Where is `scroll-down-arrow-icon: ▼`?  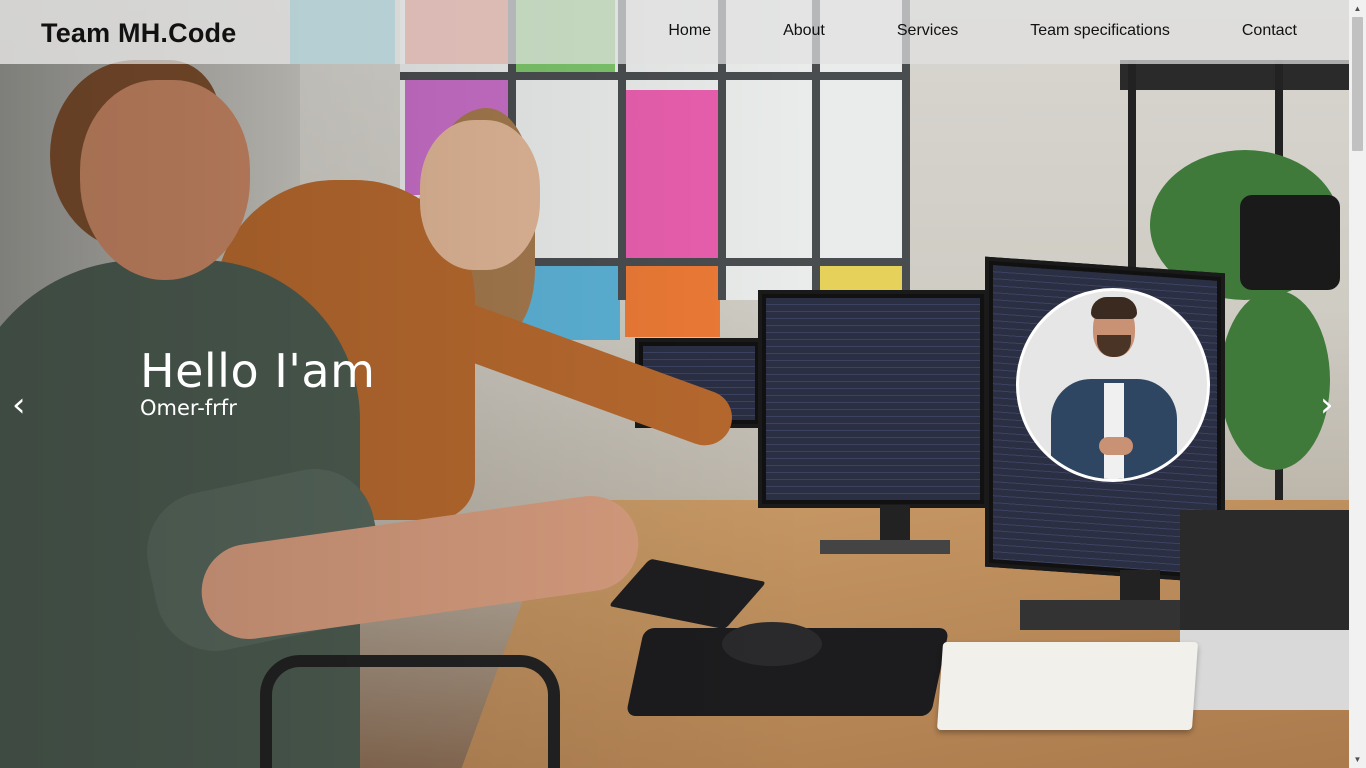 scroll-down-arrow-icon: ▼ is located at coordinates (1357, 759).